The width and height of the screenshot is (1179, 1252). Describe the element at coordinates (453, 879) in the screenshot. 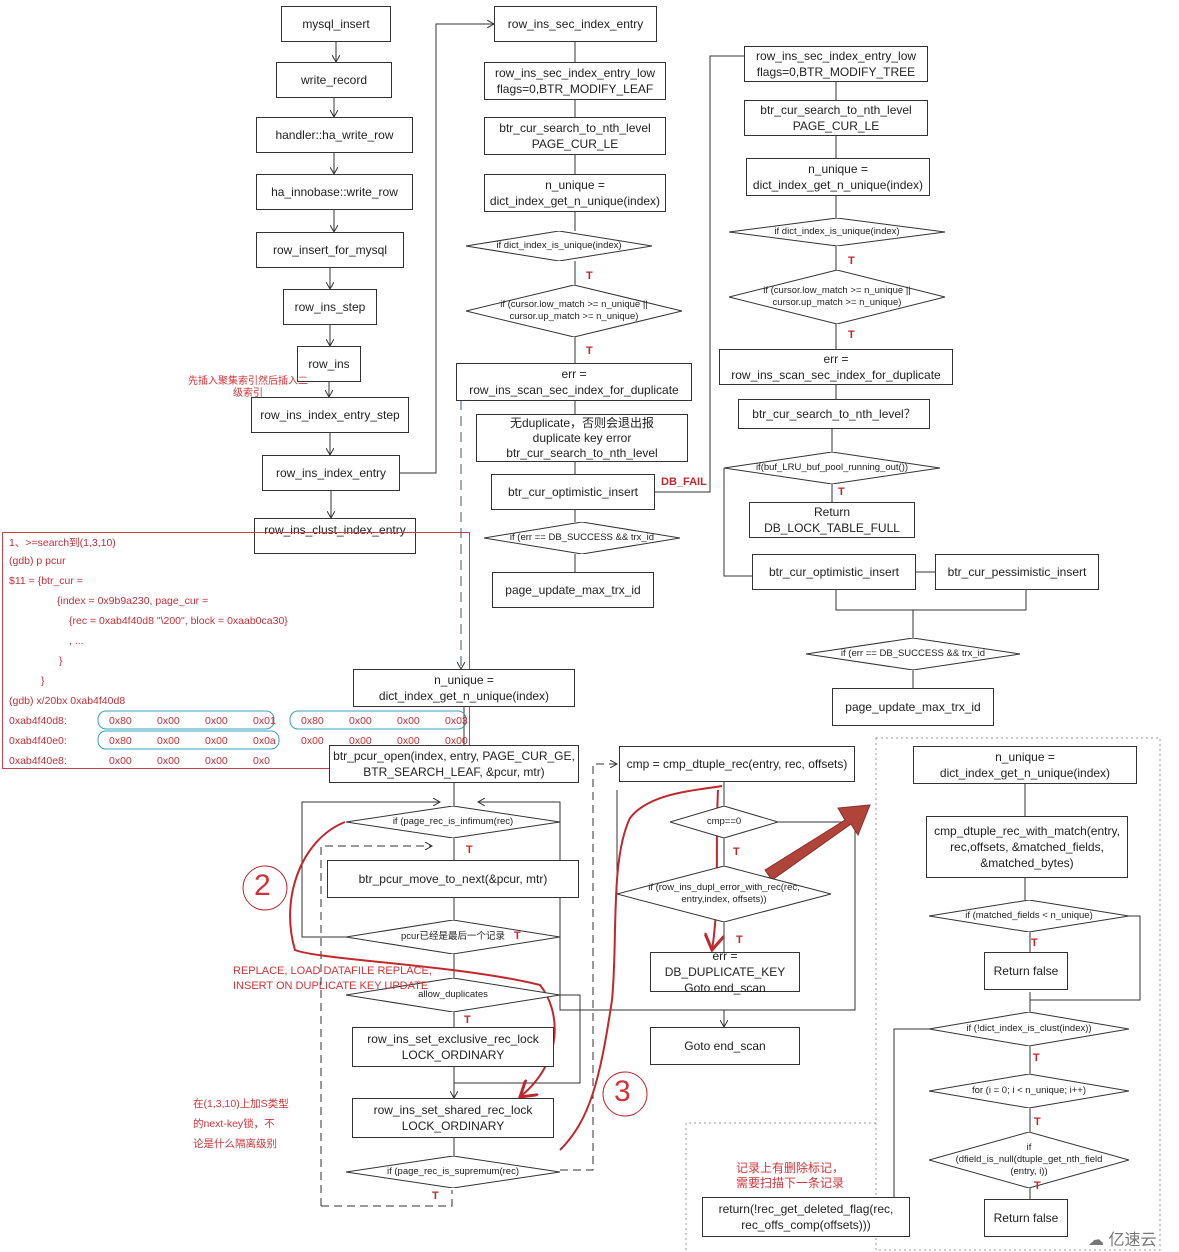

I see `pcur-move-to-next-box: btr_pcur_move_to_next(&pcur, mtr)` at that location.